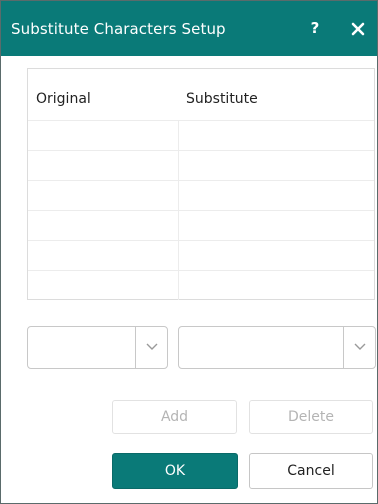 This screenshot has height=504, width=378. I want to click on close-button, so click(358, 29).